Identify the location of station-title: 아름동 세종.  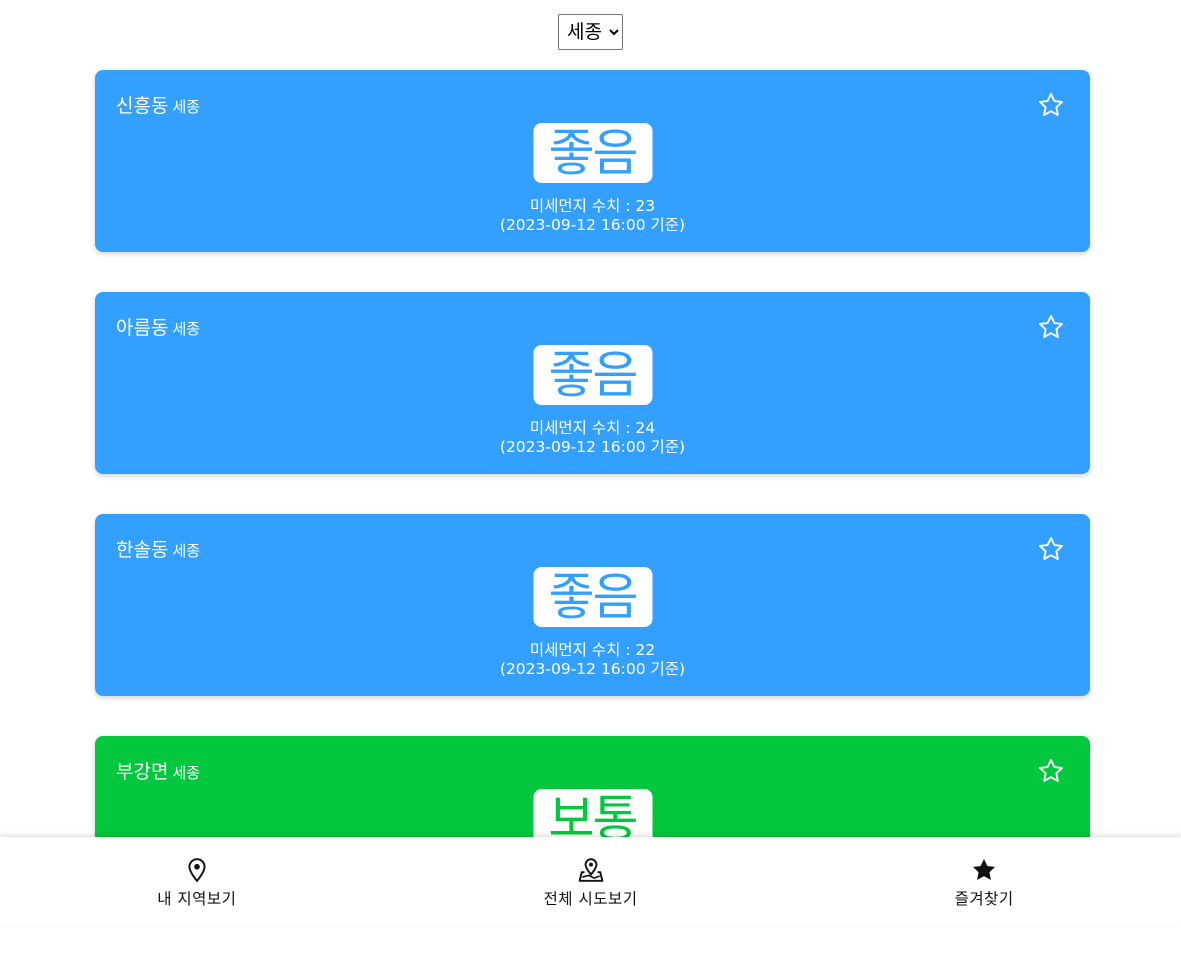
(158, 326).